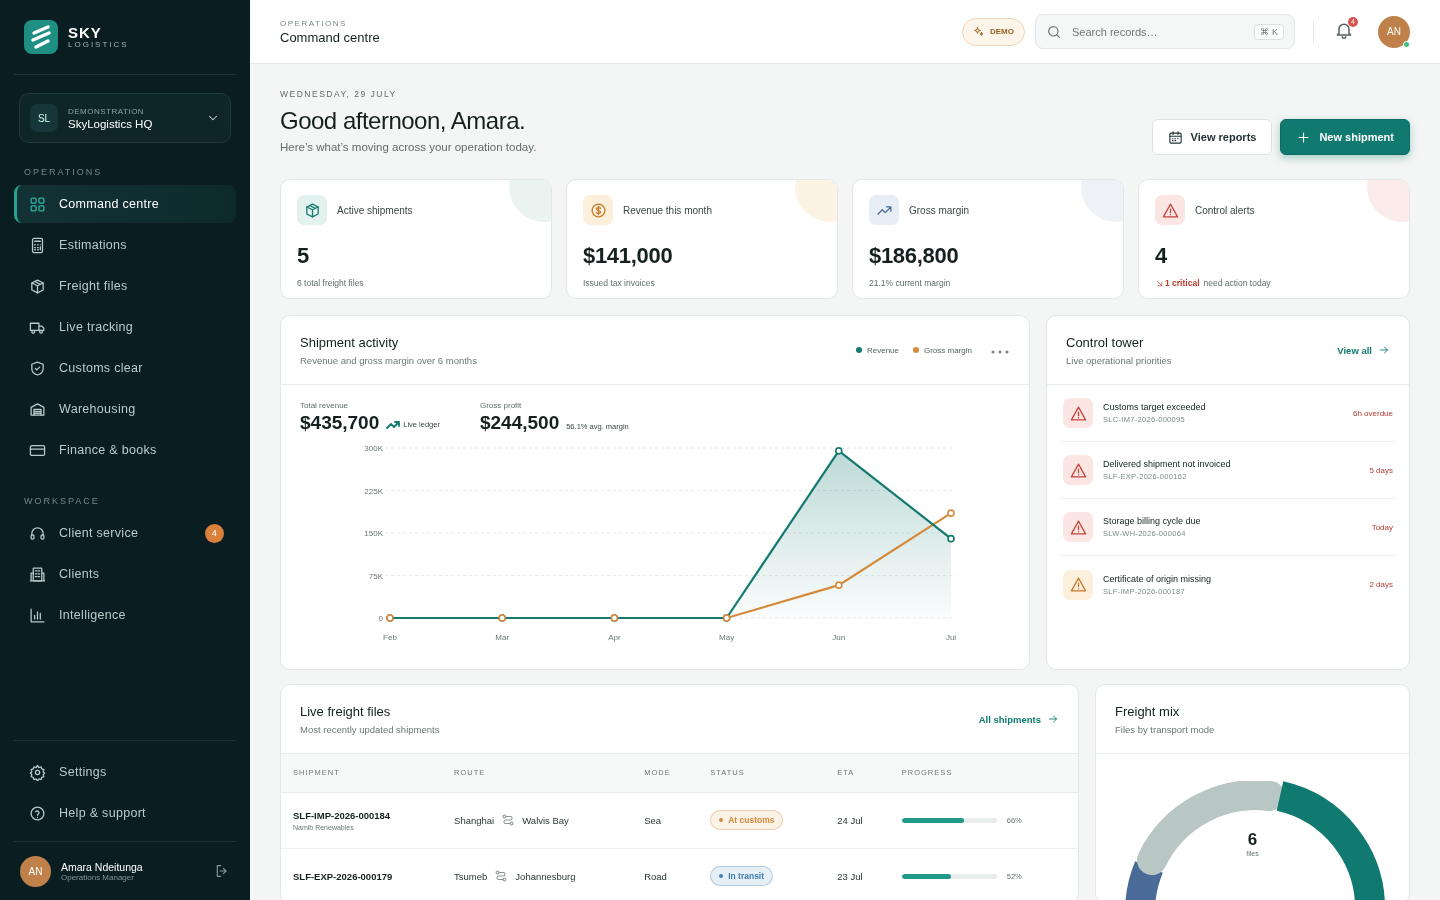  Describe the element at coordinates (839, 637) in the screenshot. I see `axis-label: Jun` at that location.